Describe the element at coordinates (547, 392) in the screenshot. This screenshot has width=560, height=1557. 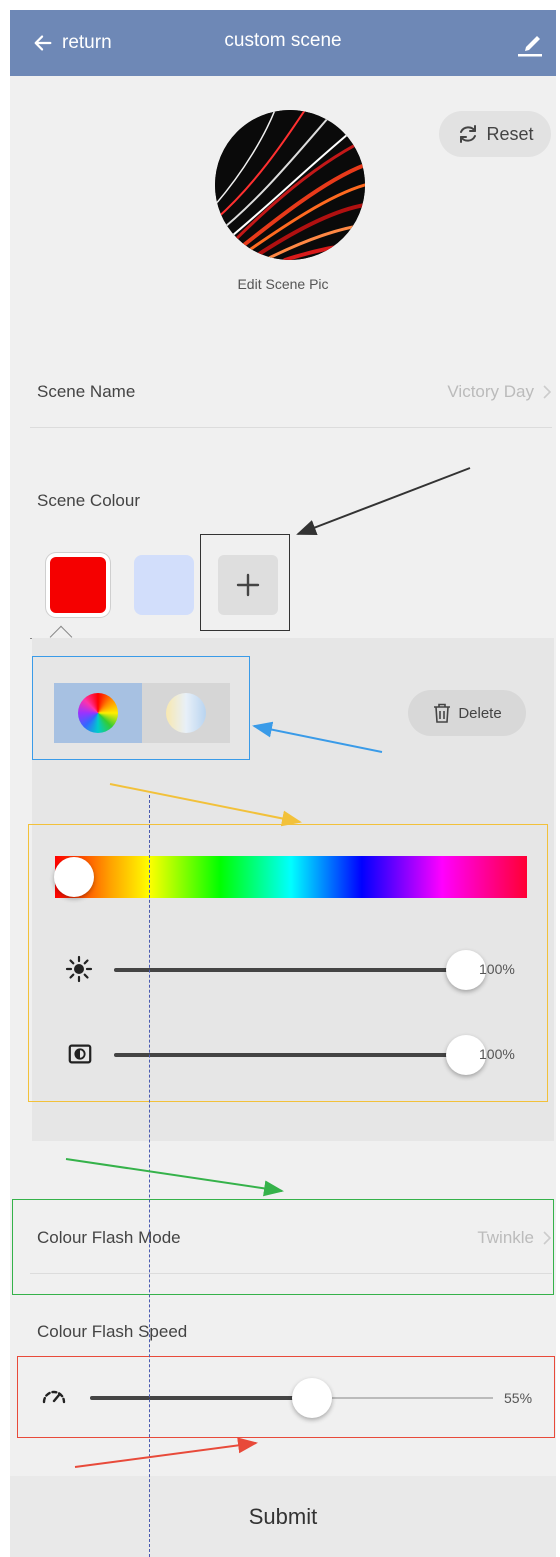
I see `chevron-right-icon` at that location.